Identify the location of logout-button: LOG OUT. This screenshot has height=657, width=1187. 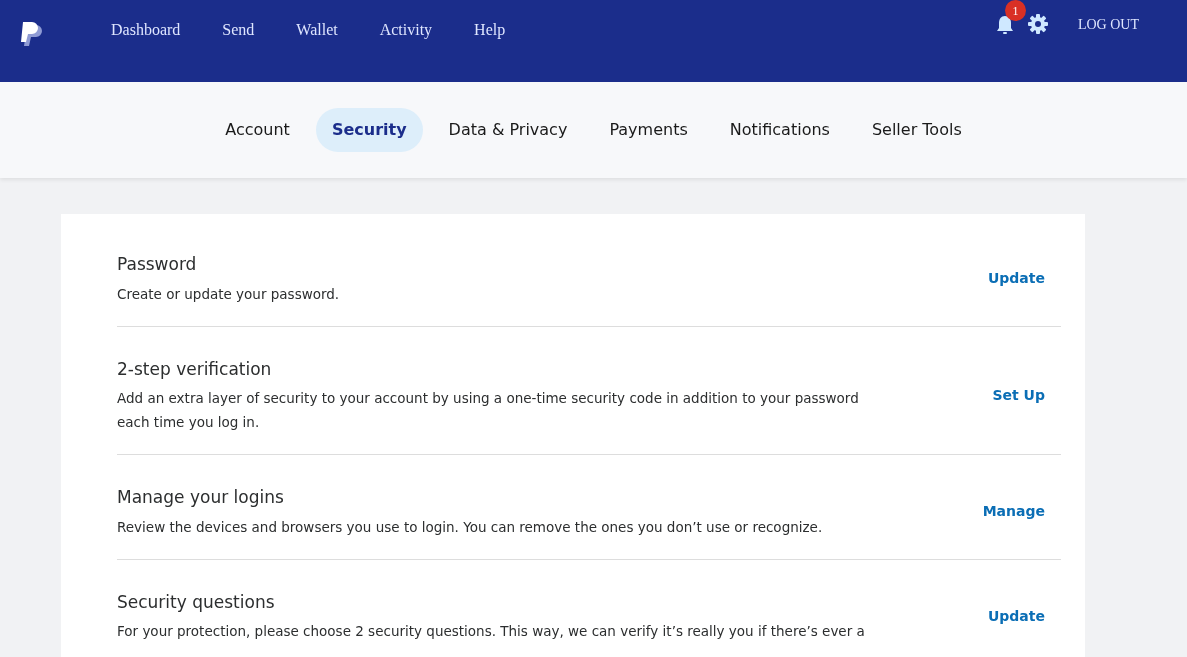
(1108, 24).